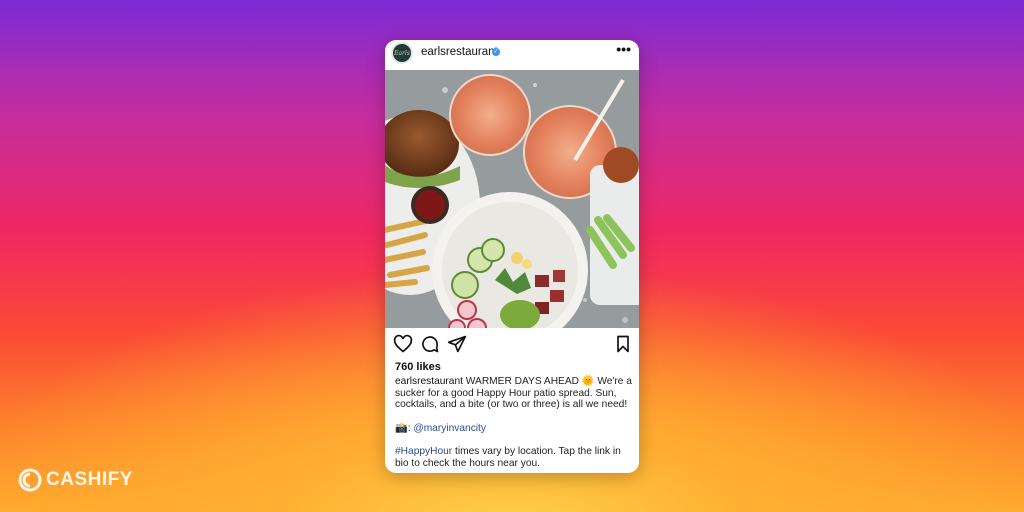  What do you see at coordinates (623, 49) in the screenshot?
I see `more-options-icon: •••` at bounding box center [623, 49].